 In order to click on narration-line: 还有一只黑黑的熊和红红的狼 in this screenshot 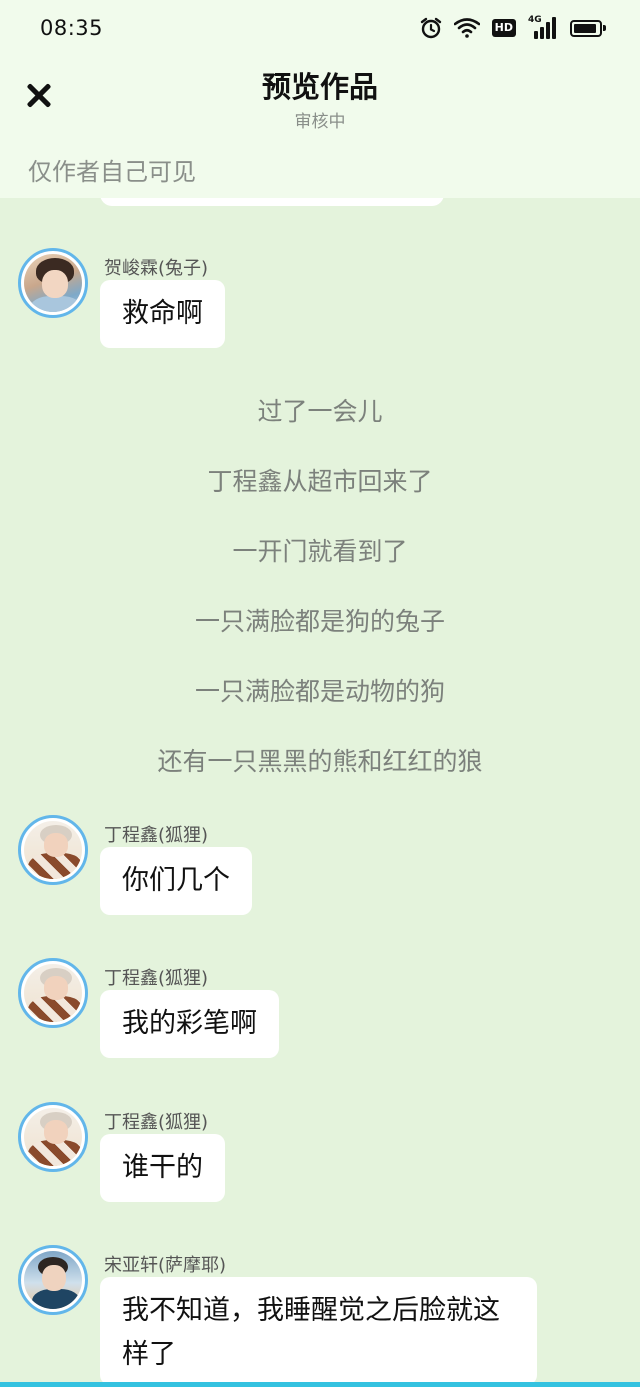, I will do `click(320, 761)`.